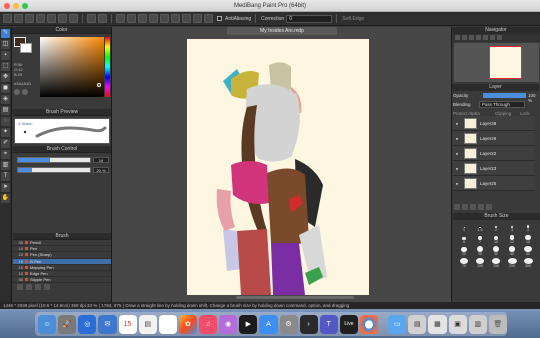  What do you see at coordinates (465, 207) in the screenshot?
I see `new-folder-icon` at bounding box center [465, 207].